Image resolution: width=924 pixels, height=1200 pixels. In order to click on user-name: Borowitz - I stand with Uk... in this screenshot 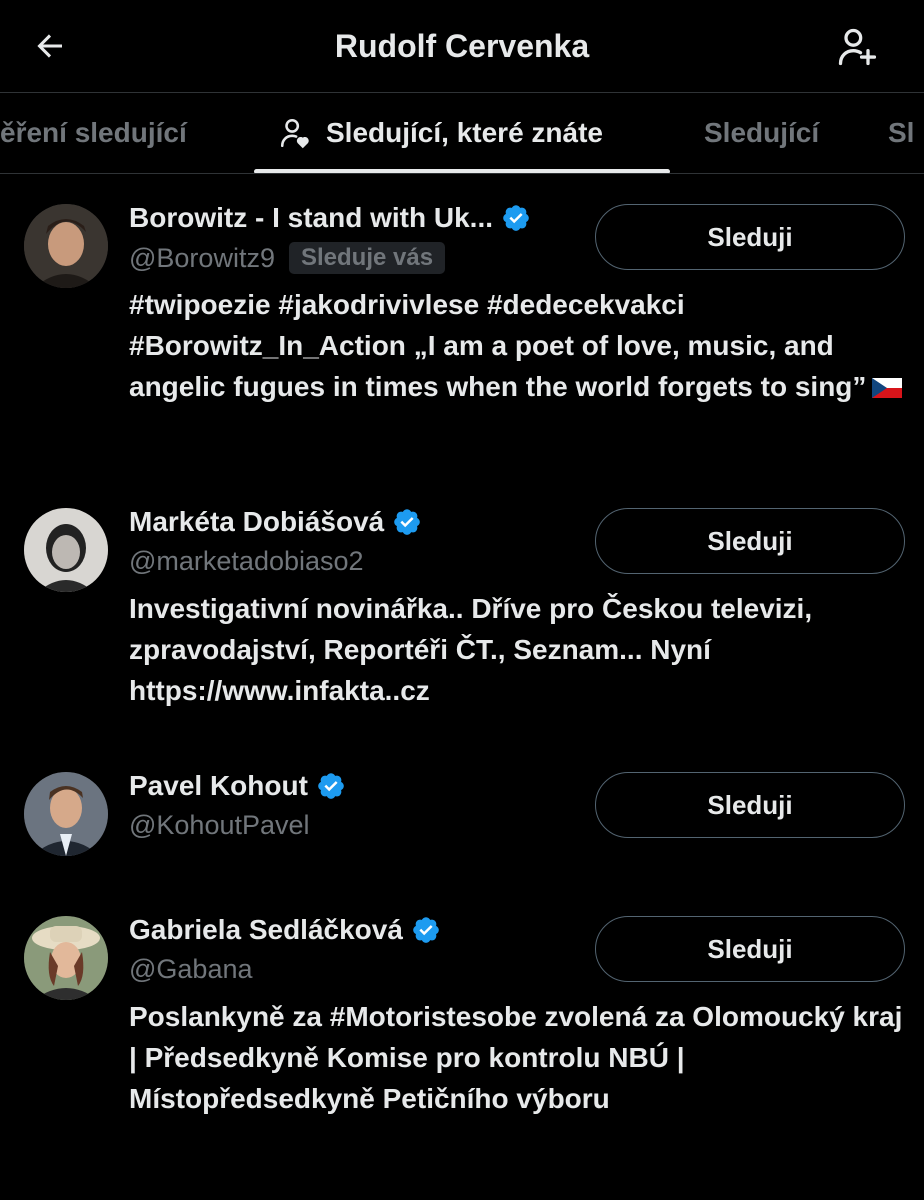, I will do `click(311, 217)`.